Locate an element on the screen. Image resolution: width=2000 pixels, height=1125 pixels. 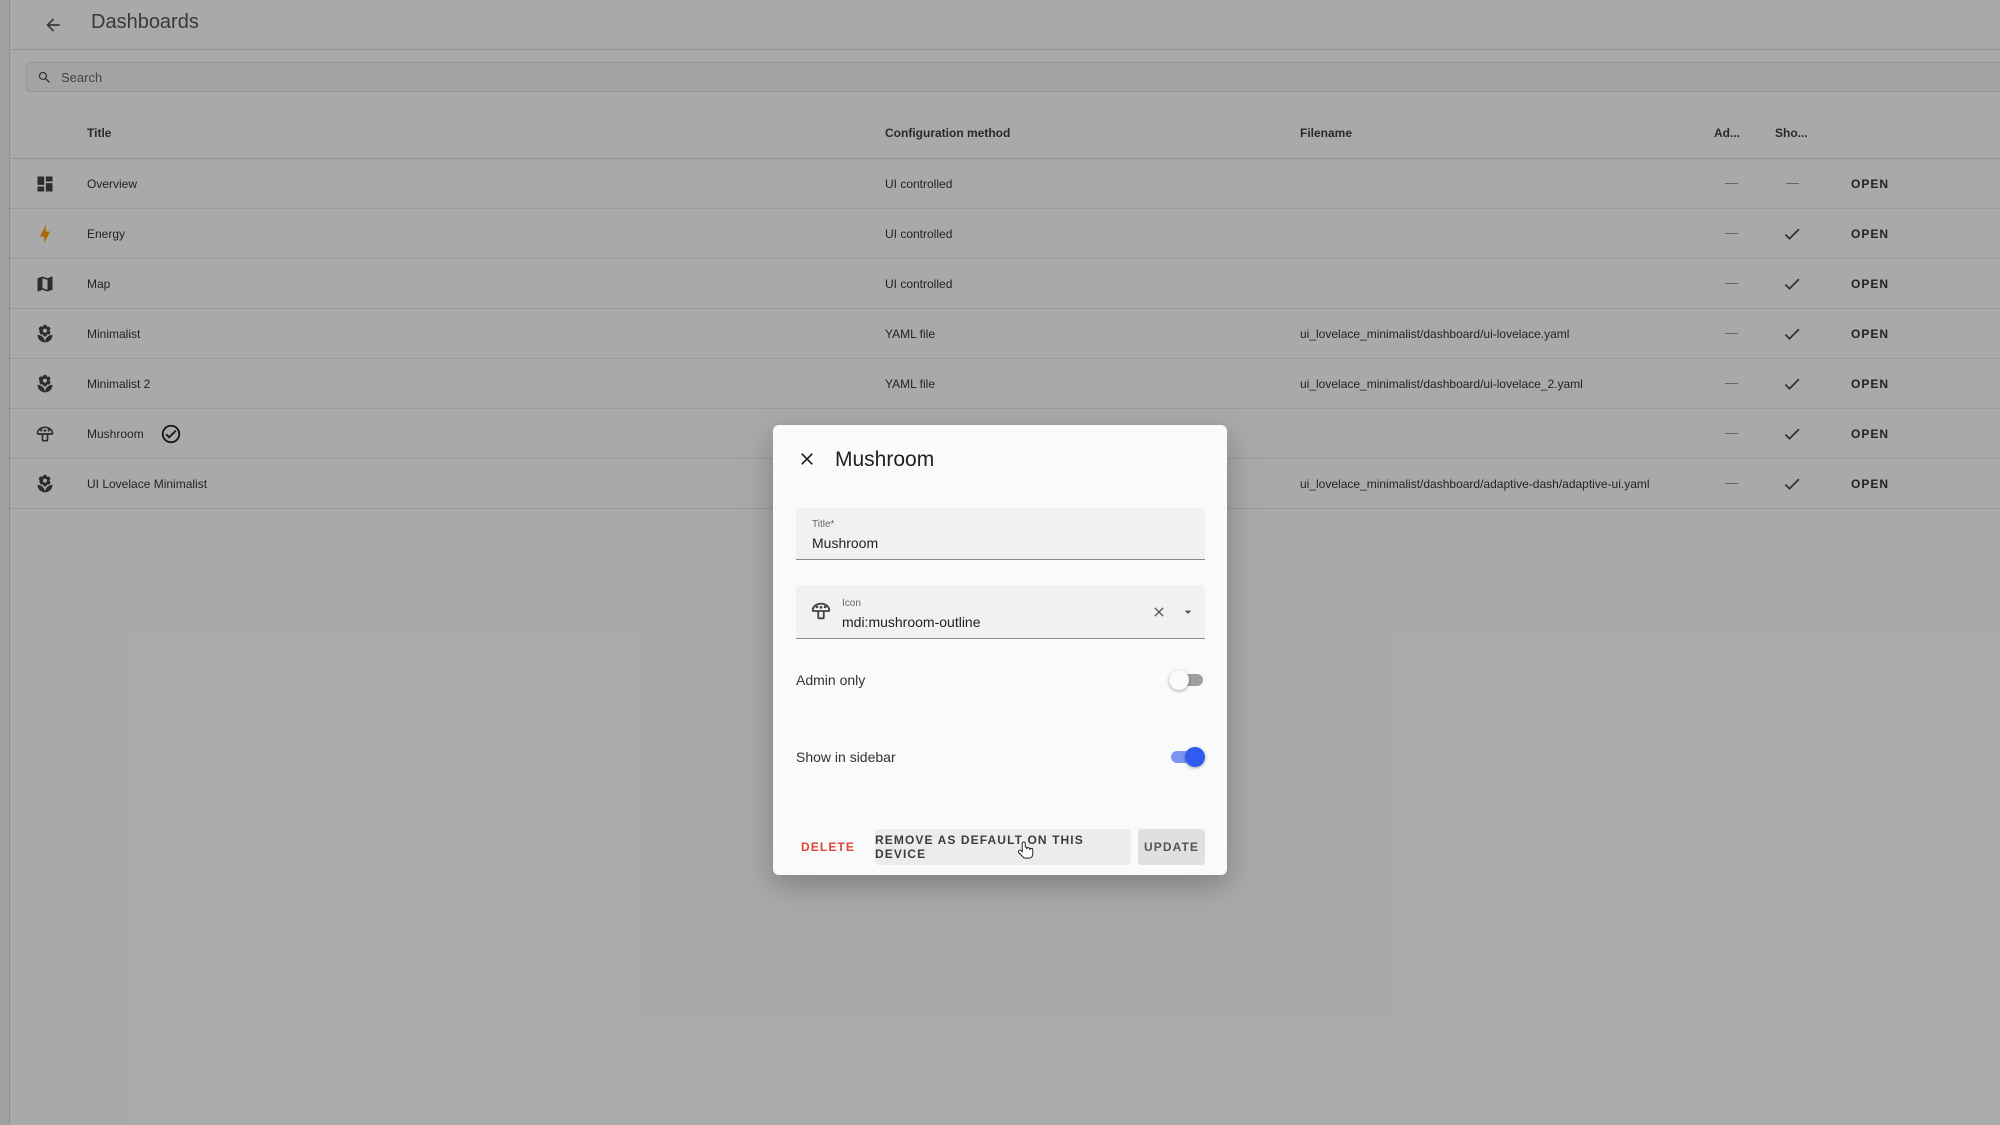
close-icon is located at coordinates (807, 459).